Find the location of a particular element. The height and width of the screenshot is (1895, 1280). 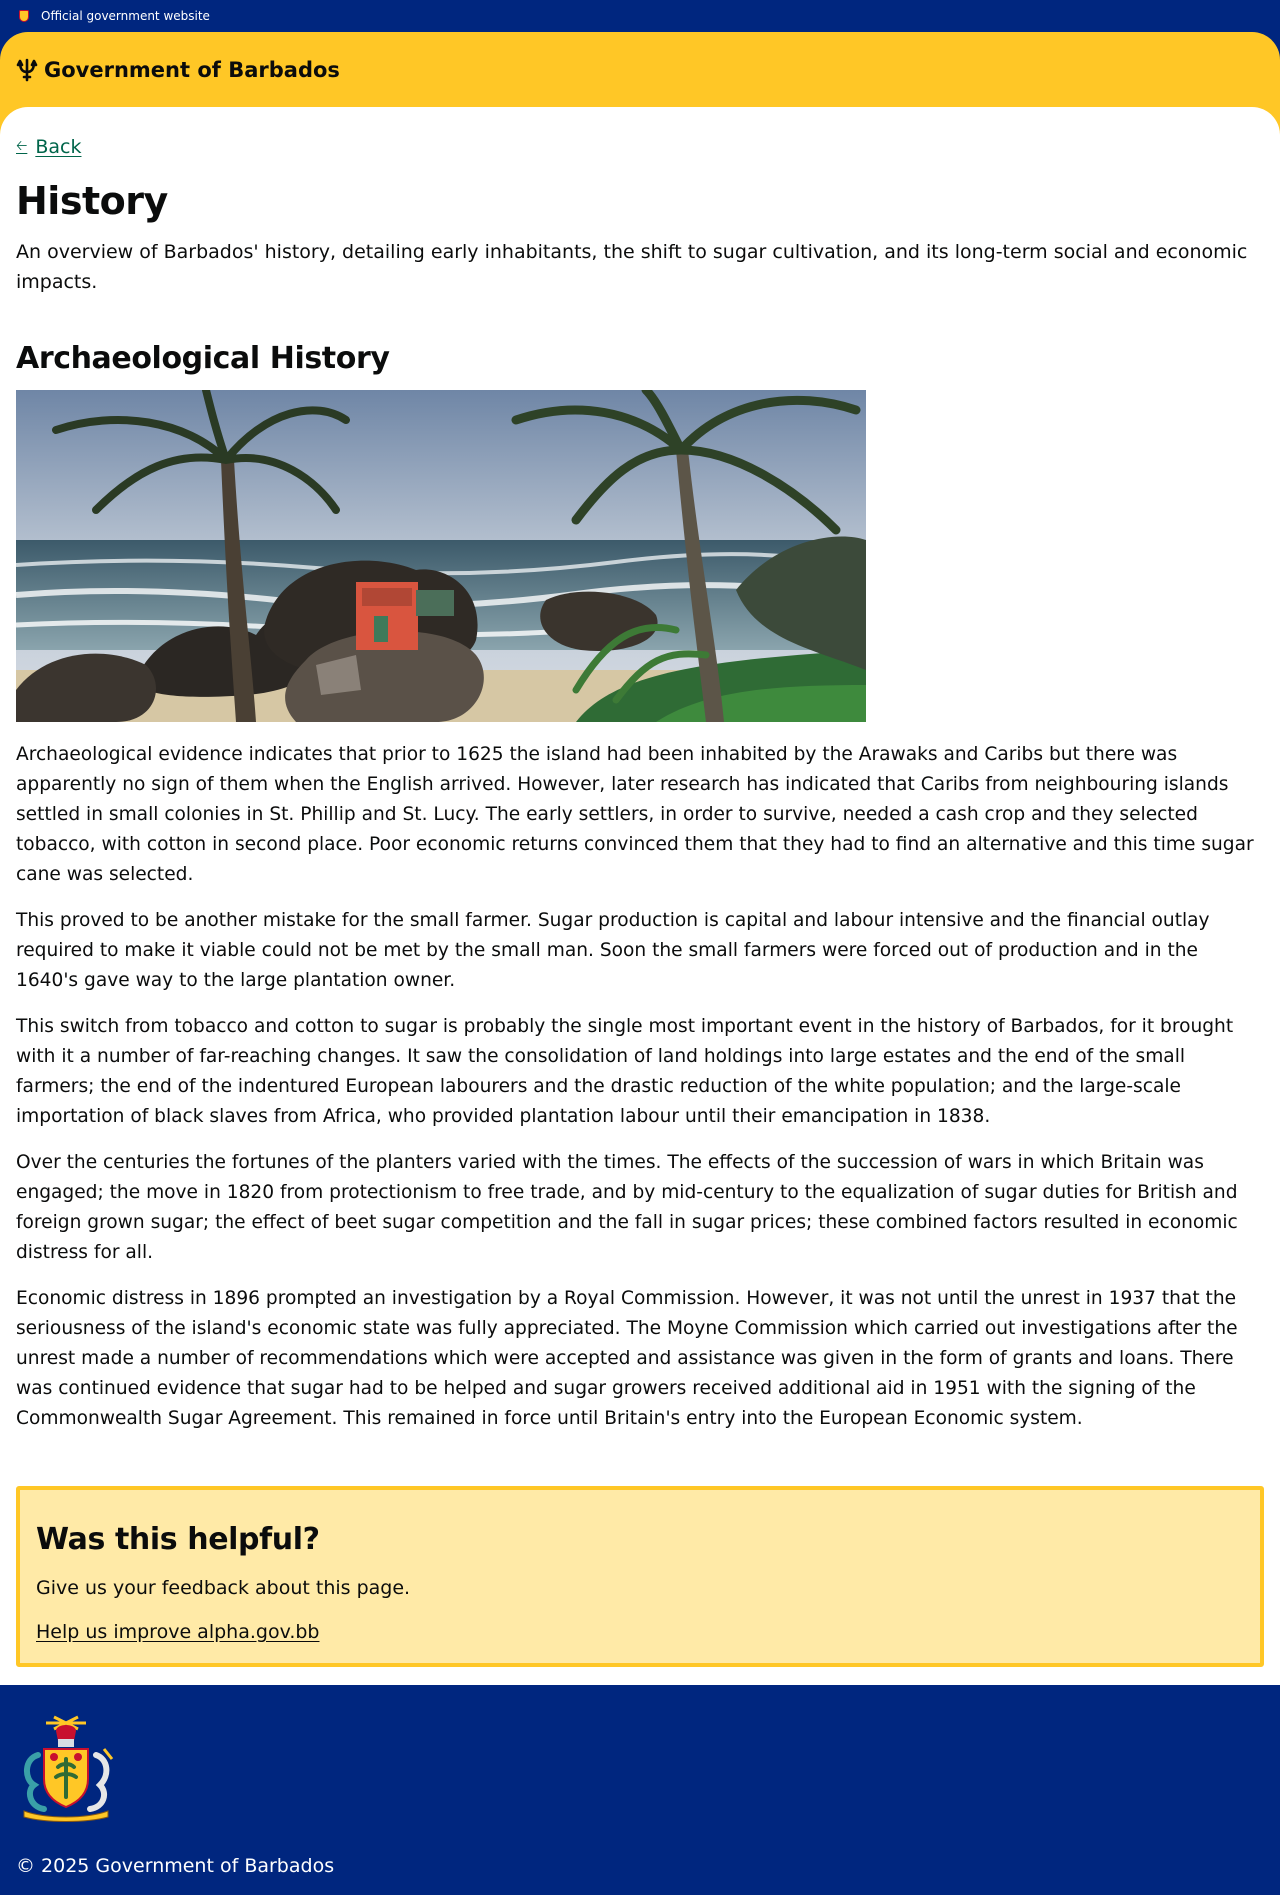

hero-image is located at coordinates (441, 556).